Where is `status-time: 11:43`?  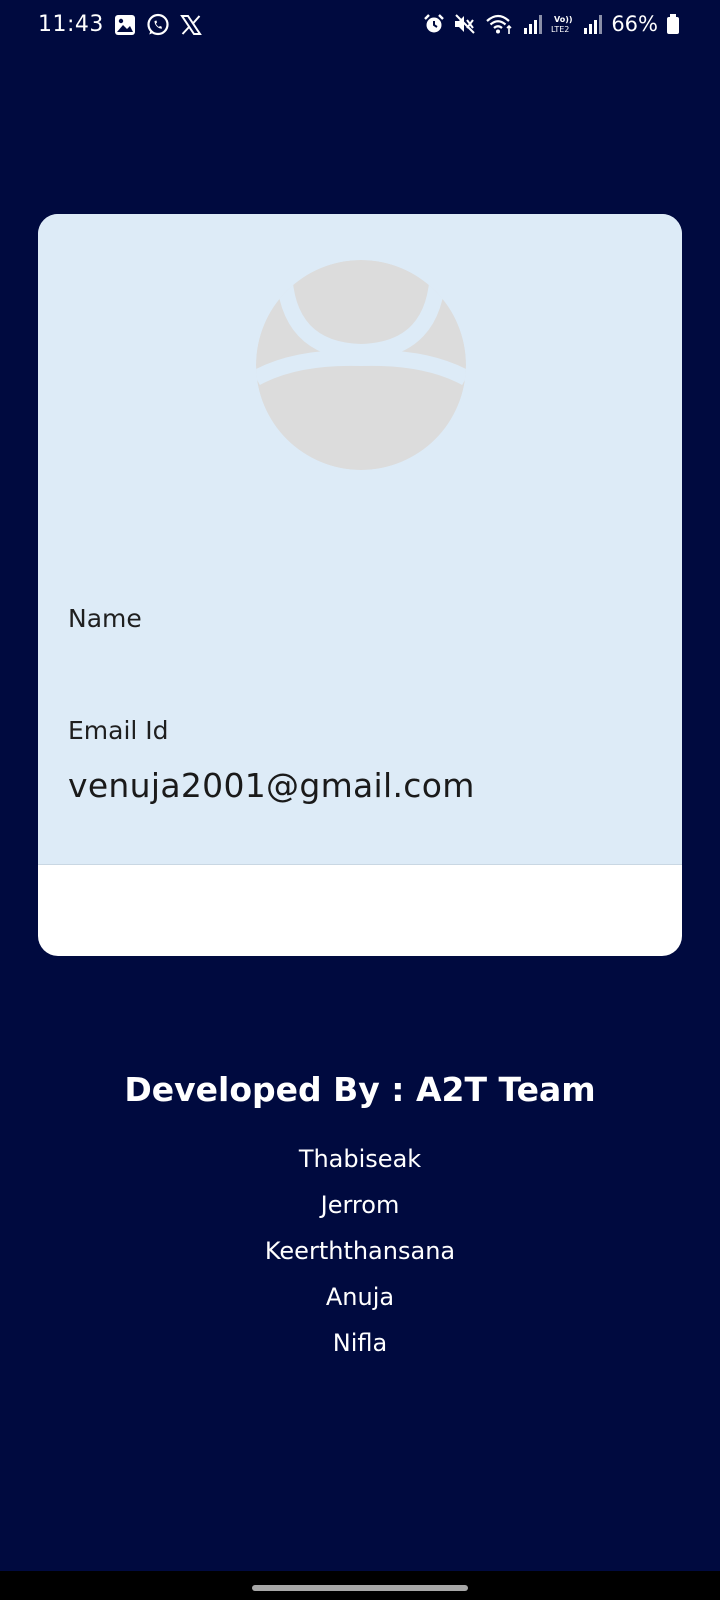 status-time: 11:43 is located at coordinates (71, 24).